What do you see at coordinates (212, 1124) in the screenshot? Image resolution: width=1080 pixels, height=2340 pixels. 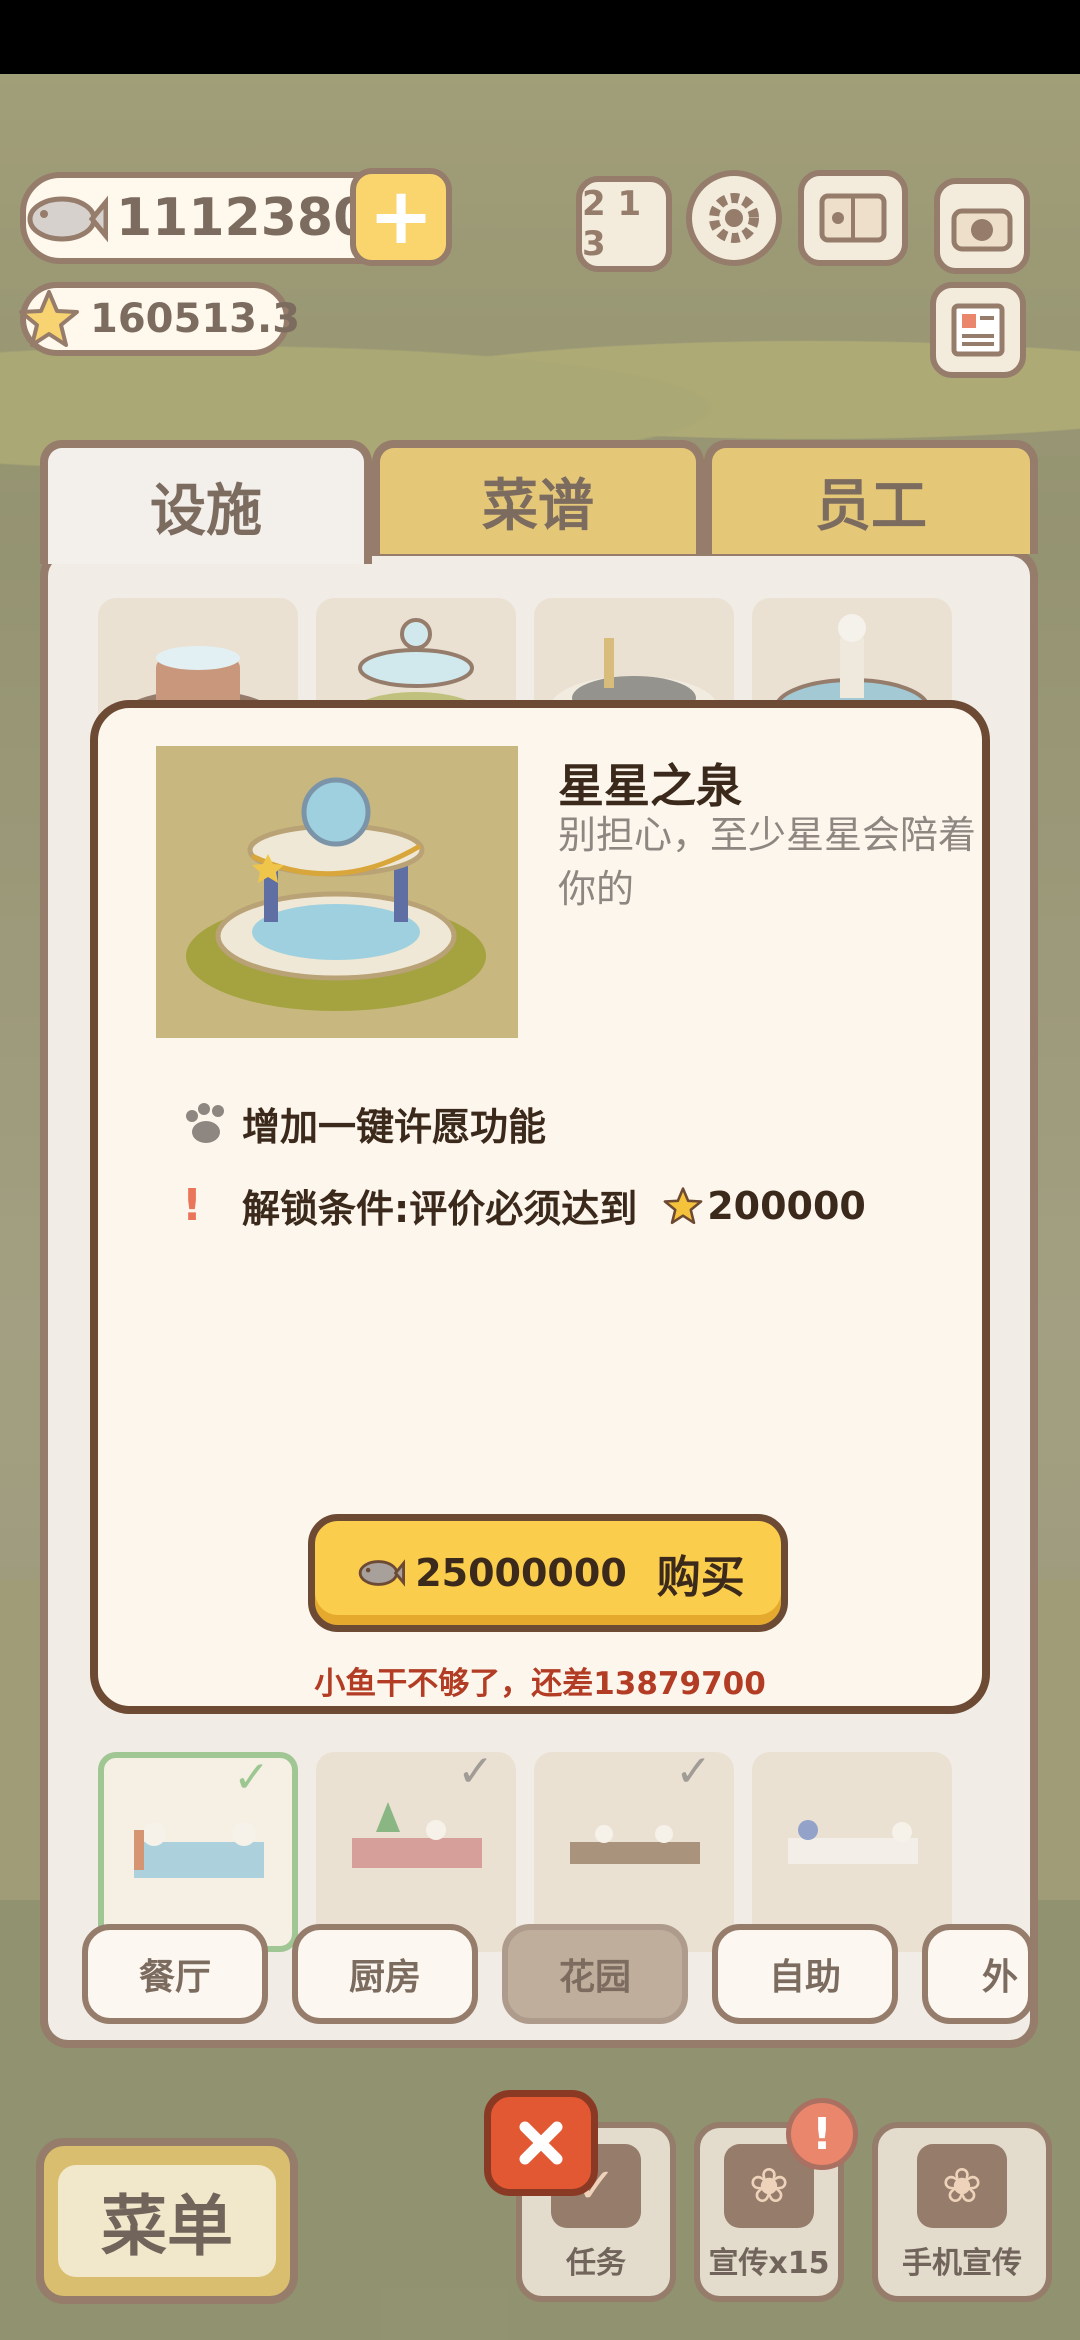 I see `paw-icon` at bounding box center [212, 1124].